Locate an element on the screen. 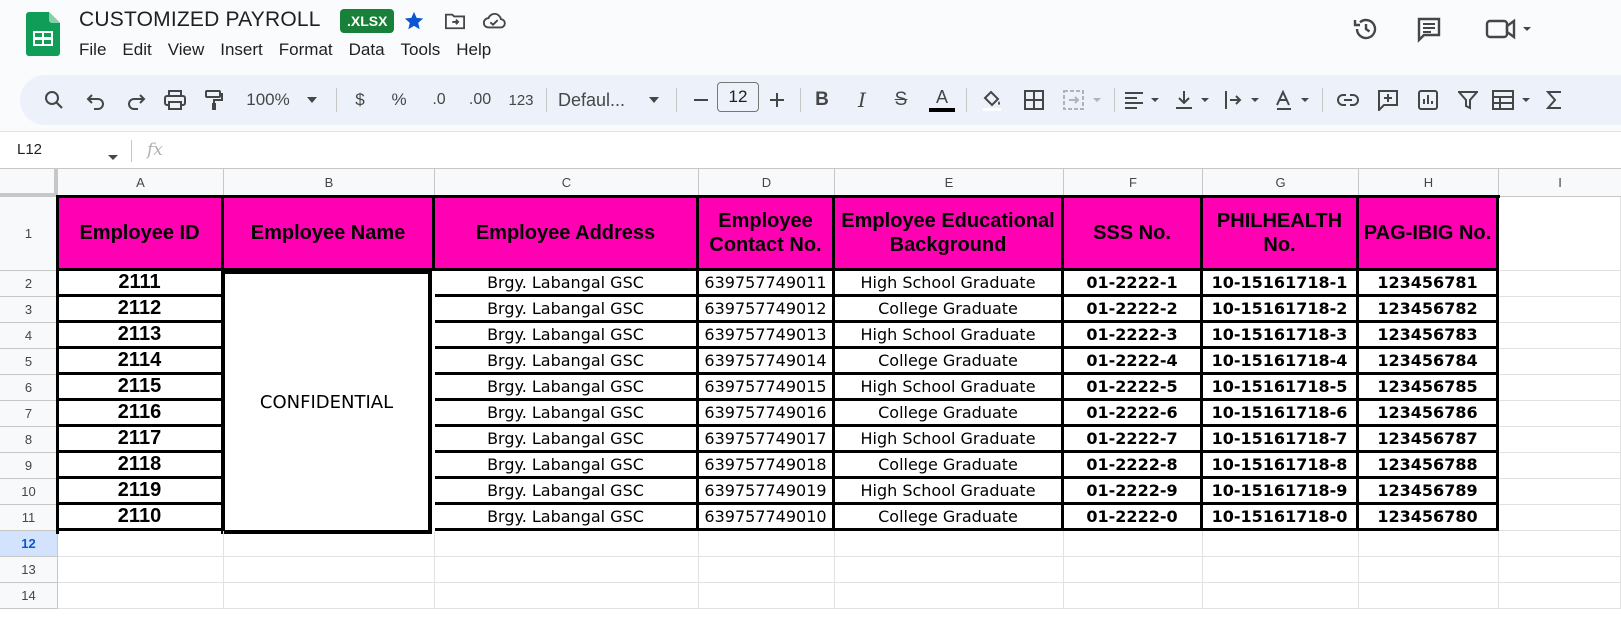 This screenshot has height=619, width=1621. header-cell-employee-name: Employee Name is located at coordinates (329, 234).